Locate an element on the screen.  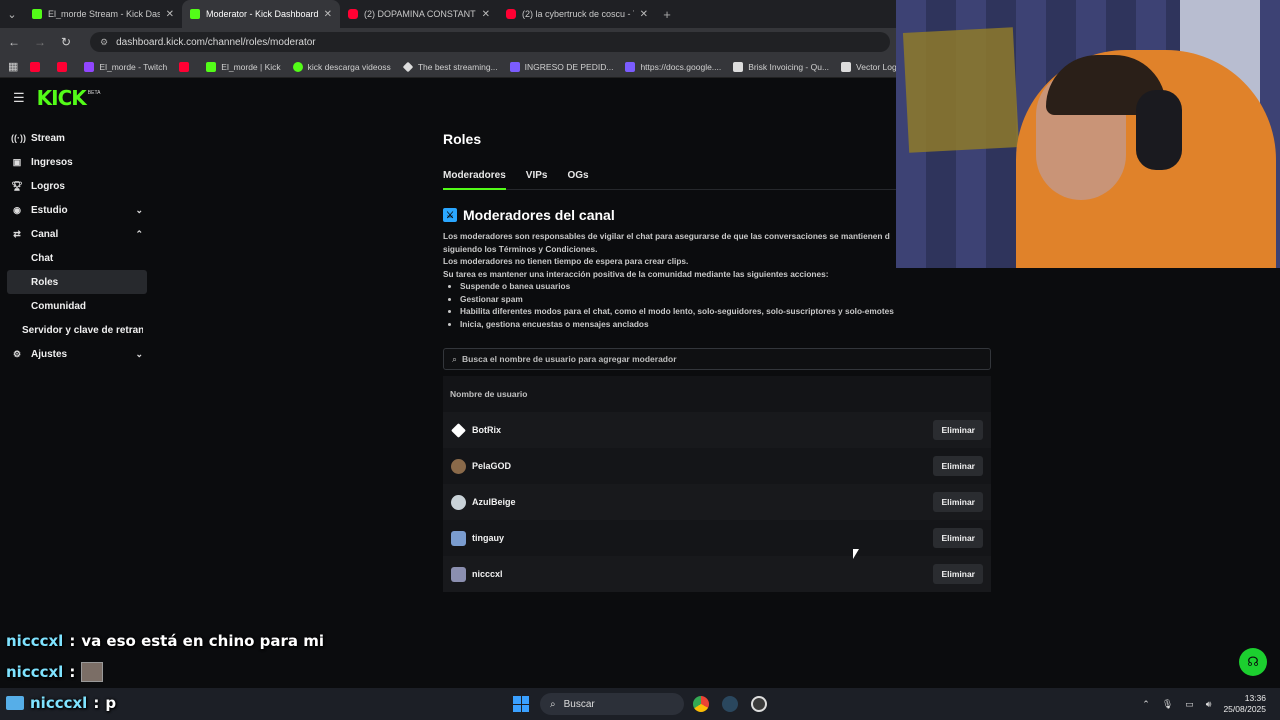
moderator-search: ⌕ is located at coordinates (717, 359).